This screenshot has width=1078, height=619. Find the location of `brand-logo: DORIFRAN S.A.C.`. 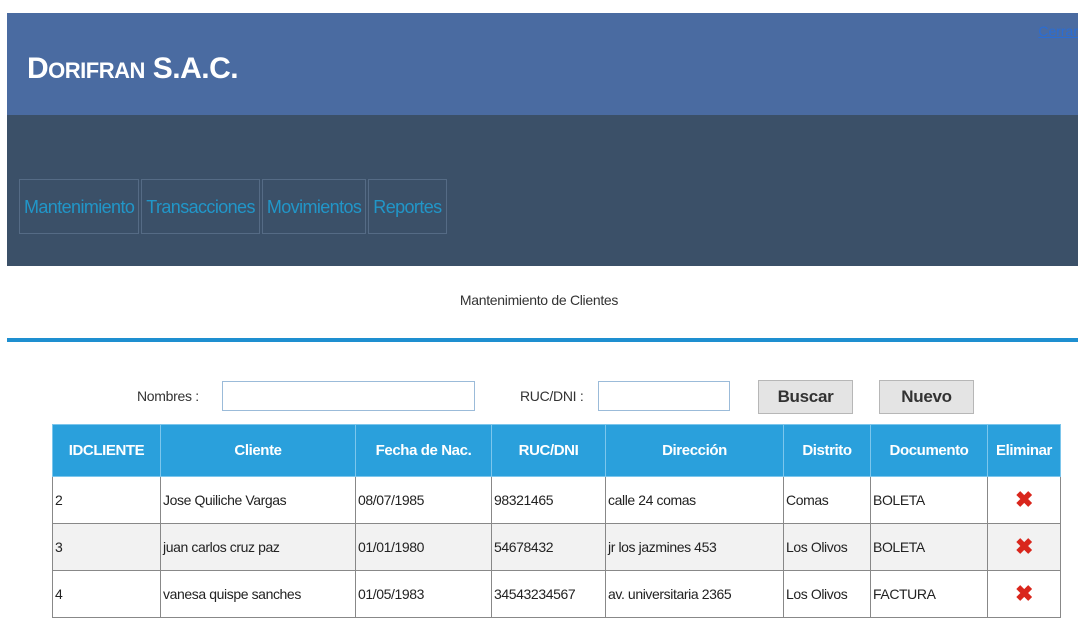

brand-logo: DORIFRAN S.A.C. is located at coordinates (133, 69).